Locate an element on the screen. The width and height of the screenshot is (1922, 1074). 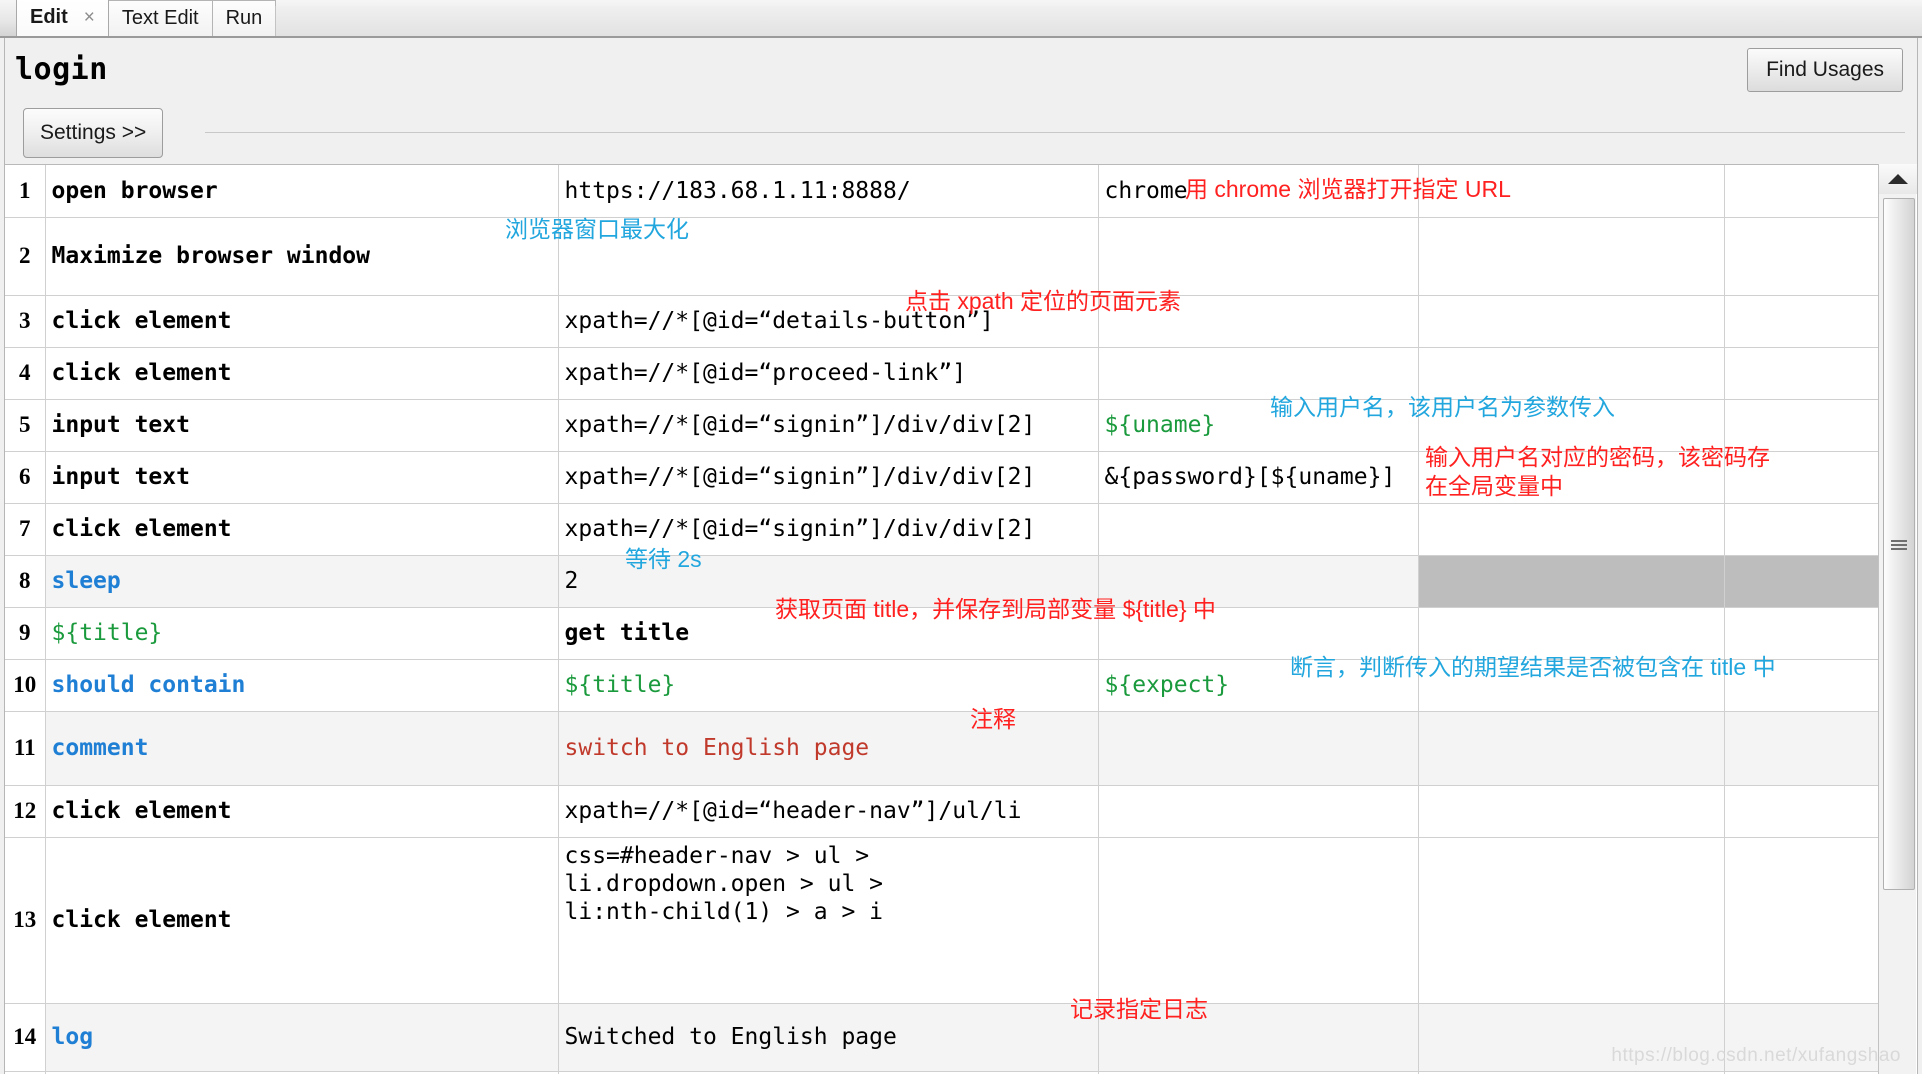
cell-arg2: ${uname} is located at coordinates (1258, 425).